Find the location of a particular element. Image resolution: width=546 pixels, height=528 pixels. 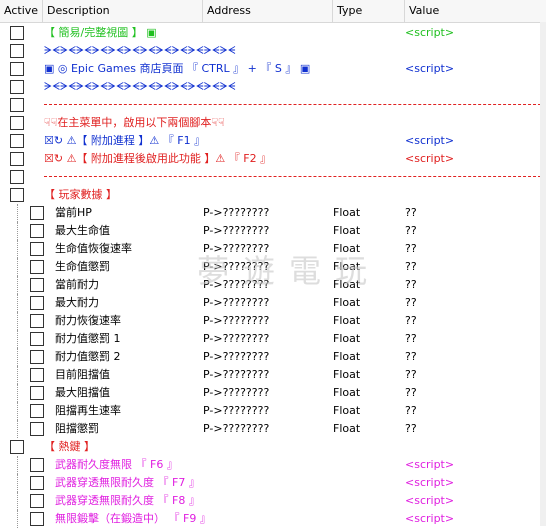

table-row: 武器耐久度無限 『 F6 』 <script> is located at coordinates (273, 465).